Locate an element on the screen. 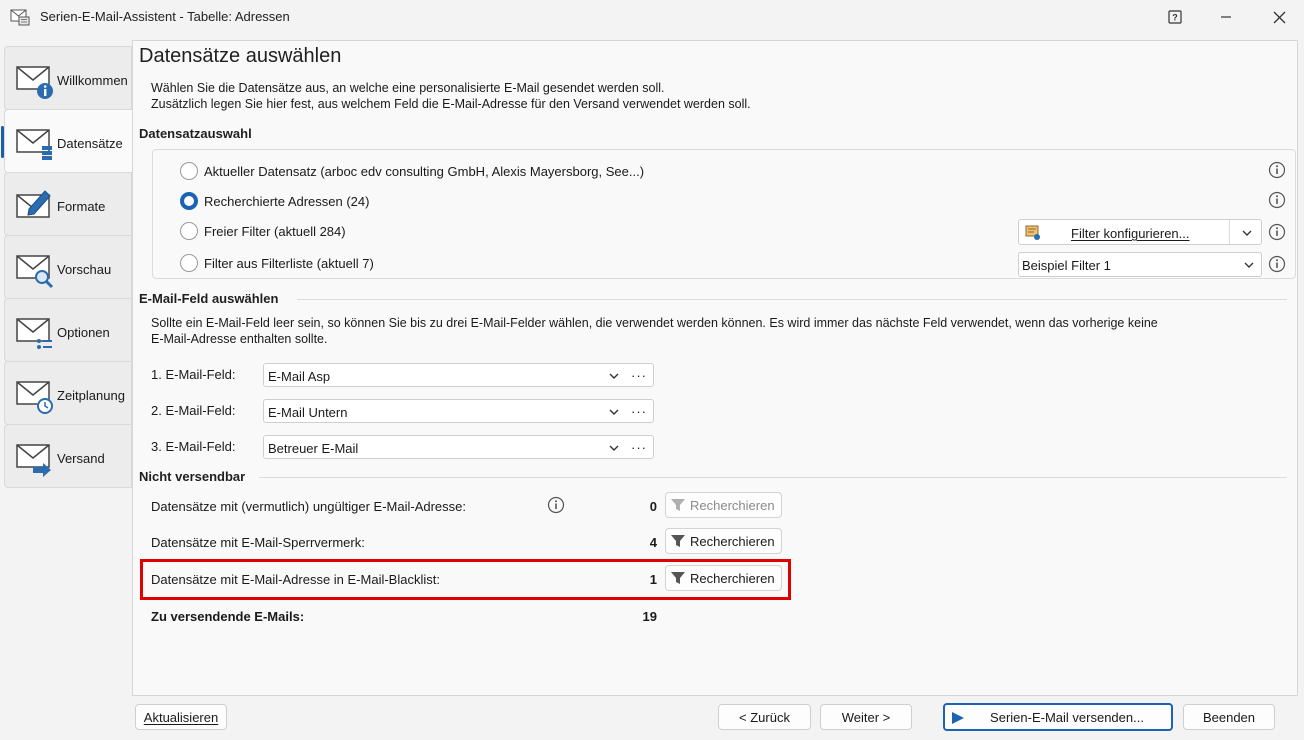 This screenshot has height=740, width=1304. blacklist-email-count: 1 is located at coordinates (653, 579).